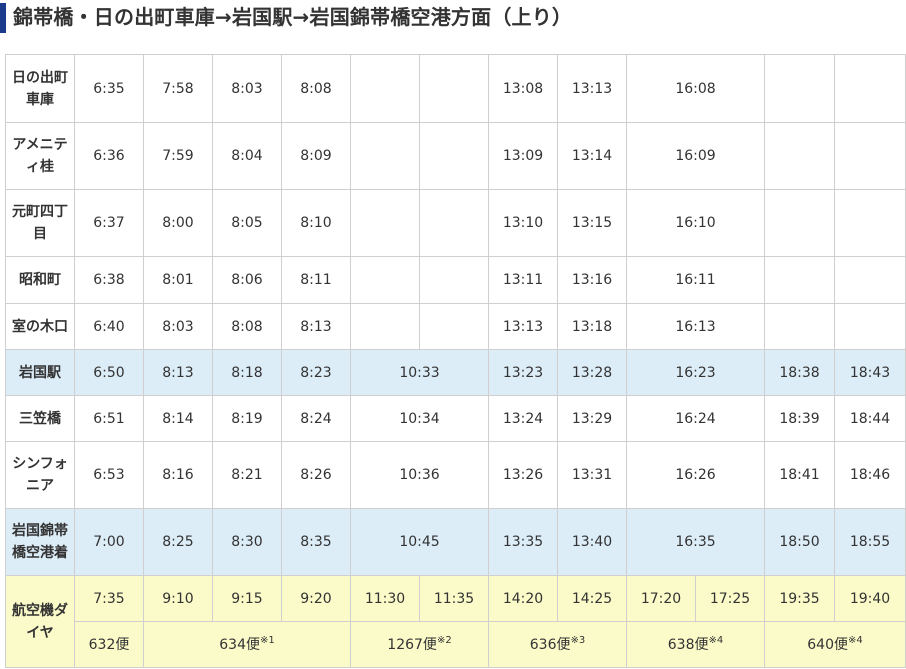  Describe the element at coordinates (592, 598) in the screenshot. I see `flight-time-cell: 14:25` at that location.